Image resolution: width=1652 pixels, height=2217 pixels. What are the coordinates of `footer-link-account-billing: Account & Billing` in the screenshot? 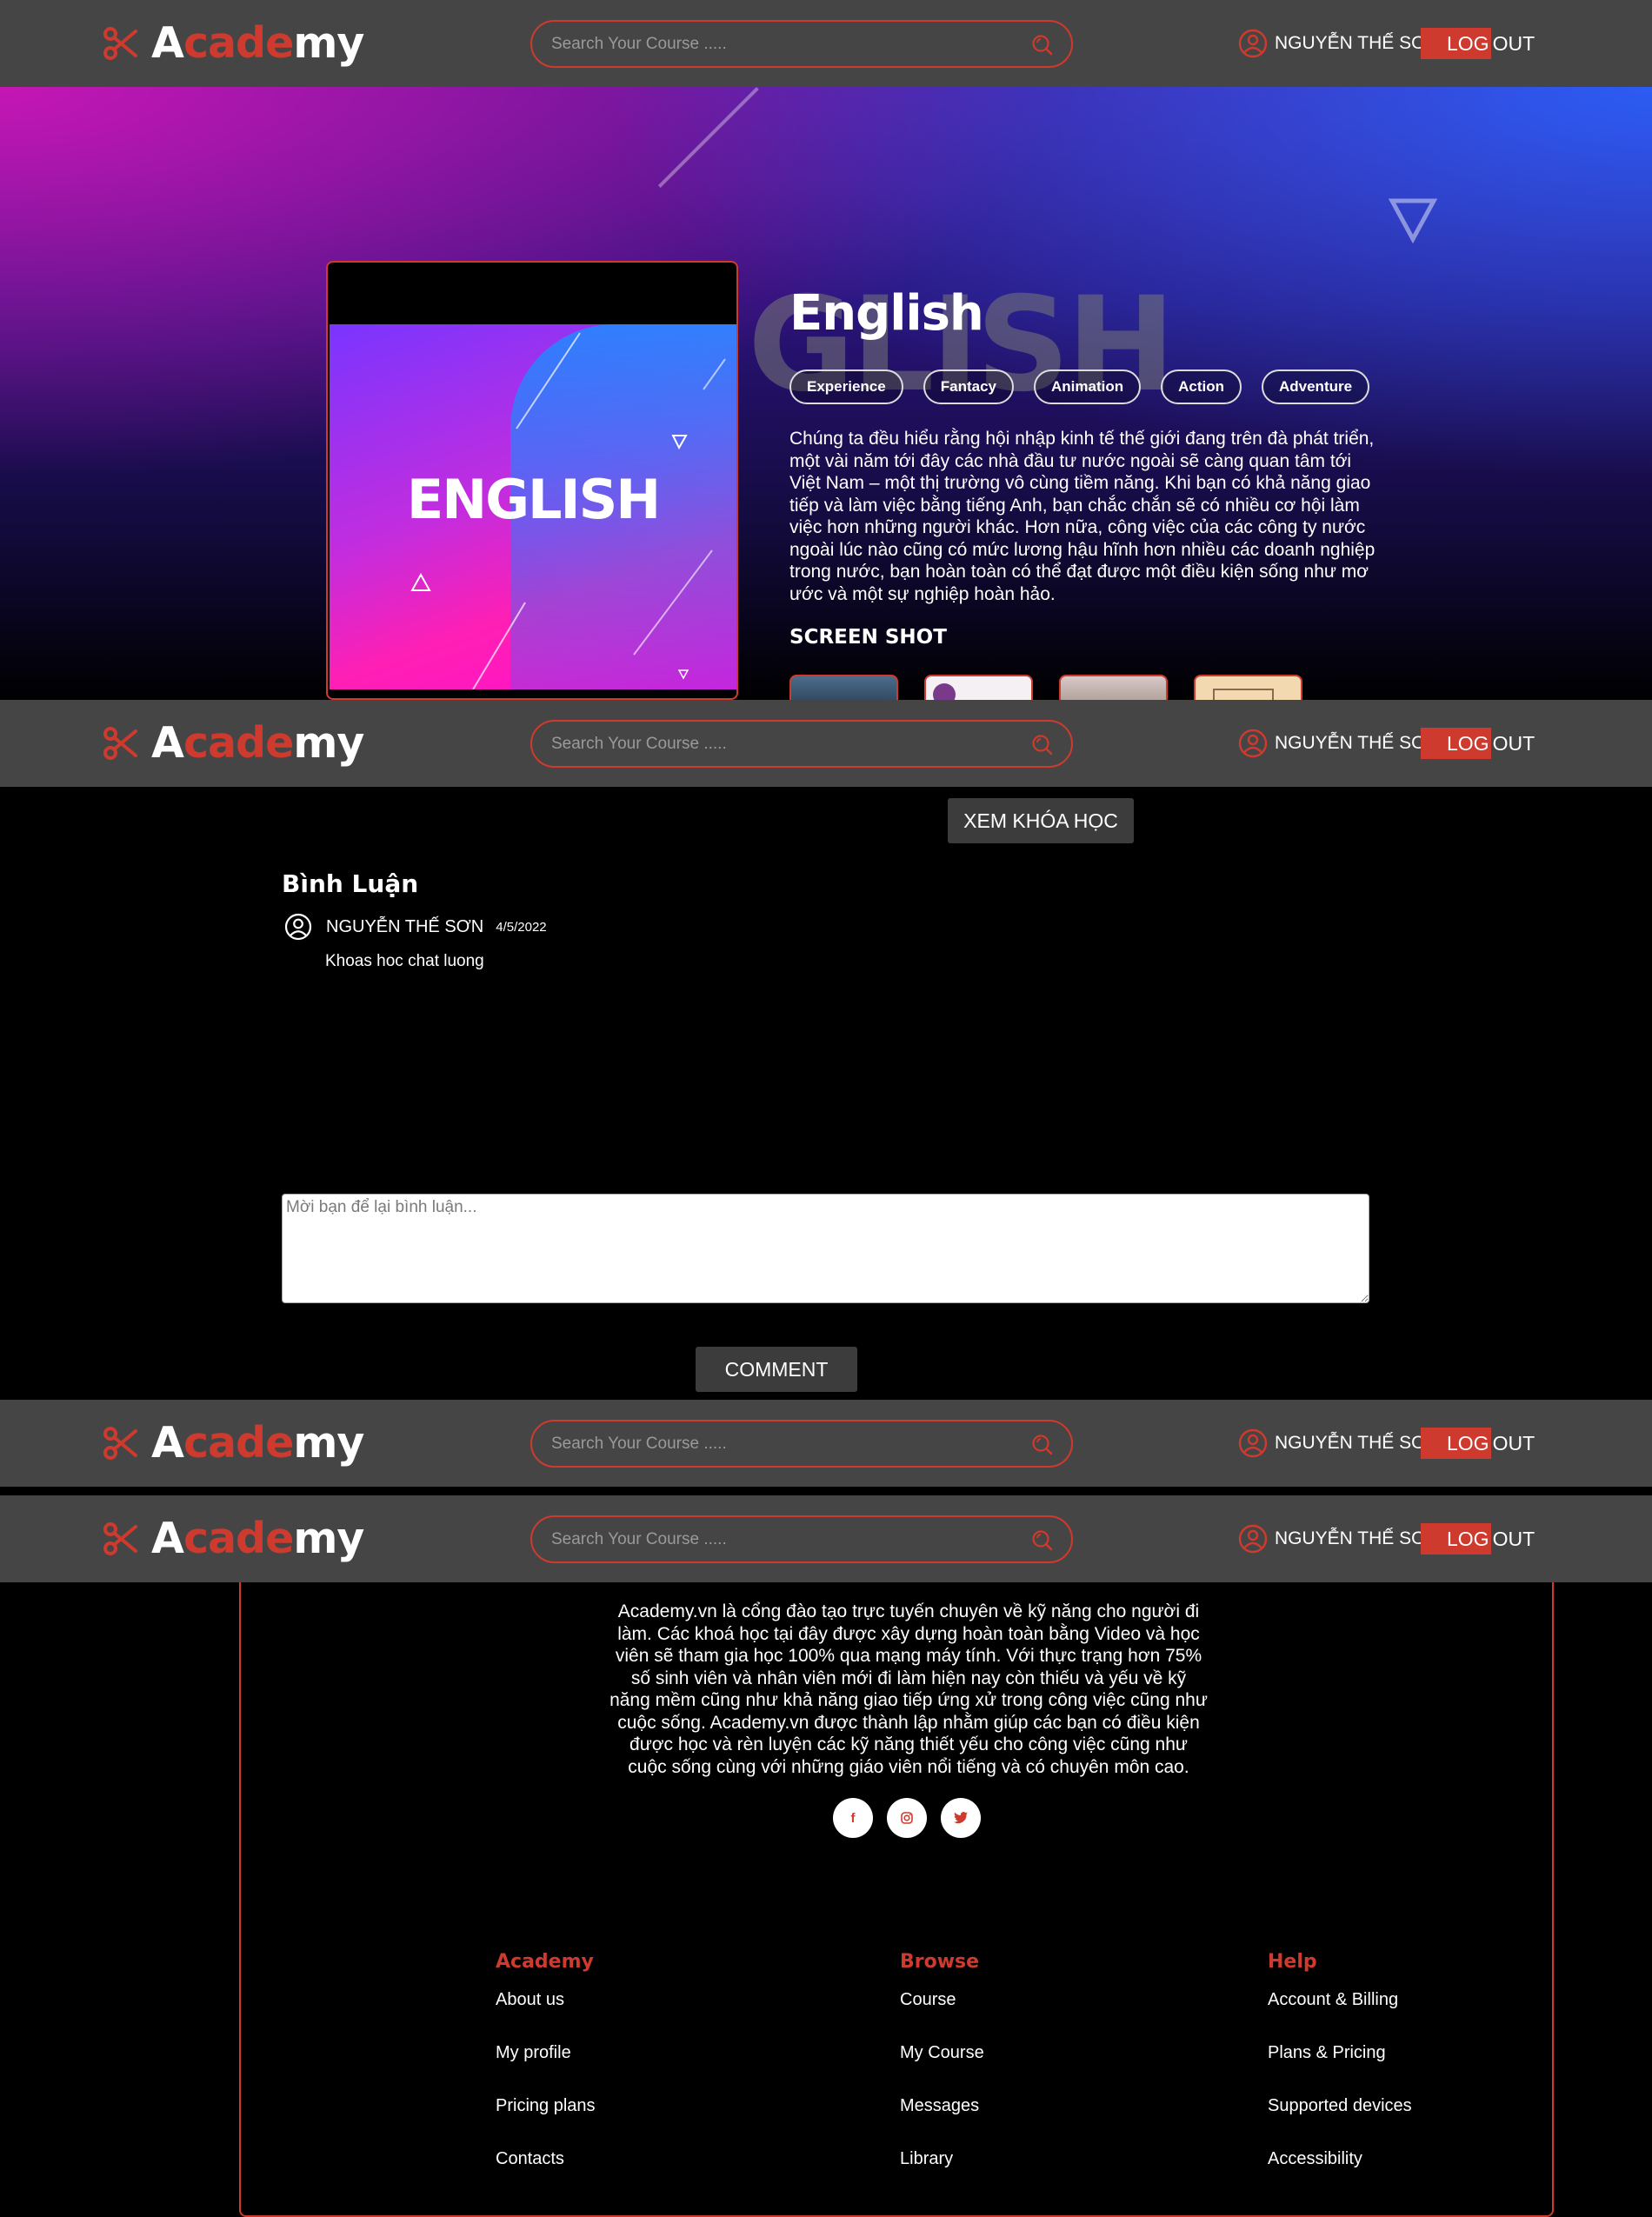 It's located at (1340, 2014).